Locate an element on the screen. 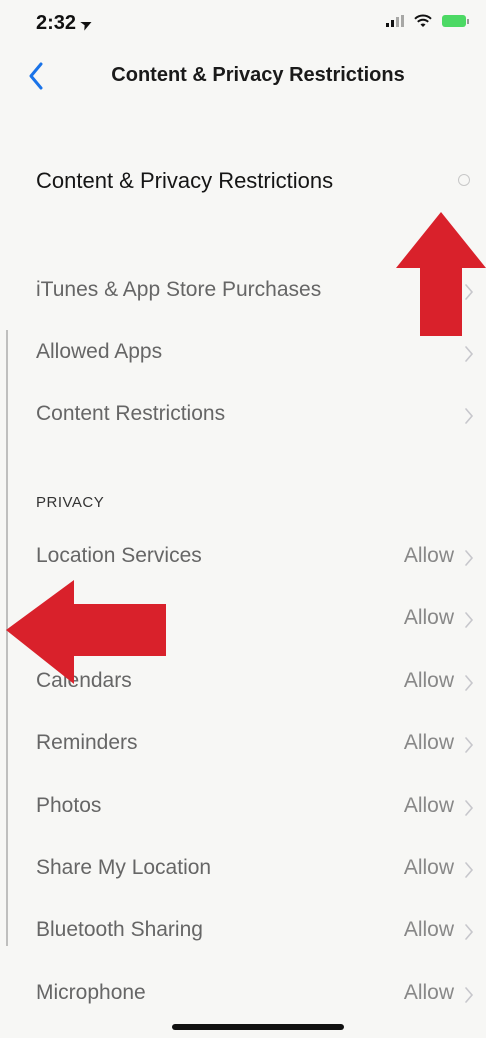  status-icons is located at coordinates (427, 21).